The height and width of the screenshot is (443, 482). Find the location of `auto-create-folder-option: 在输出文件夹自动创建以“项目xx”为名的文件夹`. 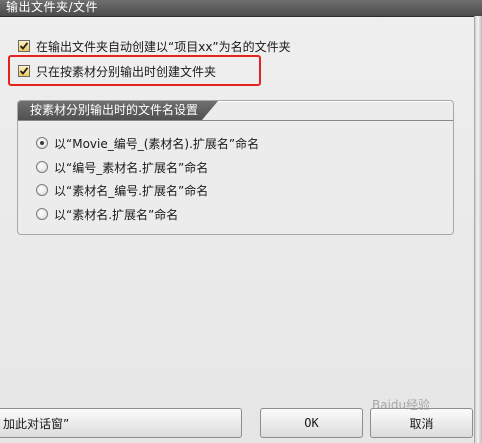

auto-create-folder-option: 在输出文件夹自动创建以“项目xx”为名的文件夹 is located at coordinates (154, 46).